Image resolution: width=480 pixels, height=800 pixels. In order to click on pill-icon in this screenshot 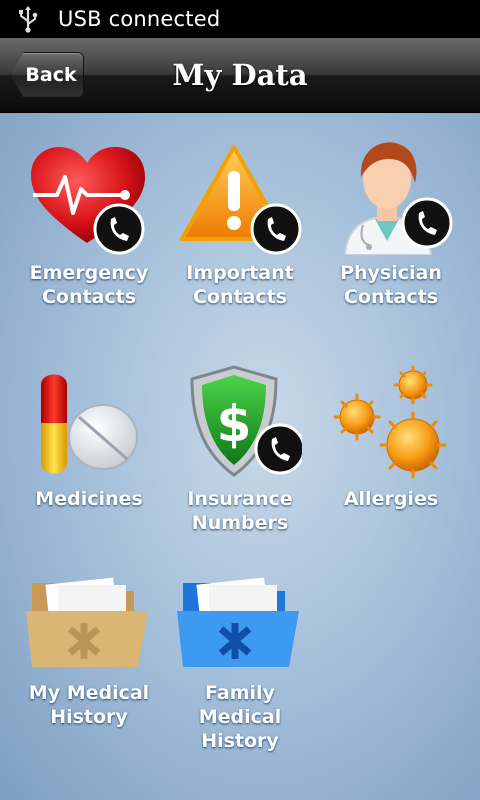, I will do `click(89, 424)`.